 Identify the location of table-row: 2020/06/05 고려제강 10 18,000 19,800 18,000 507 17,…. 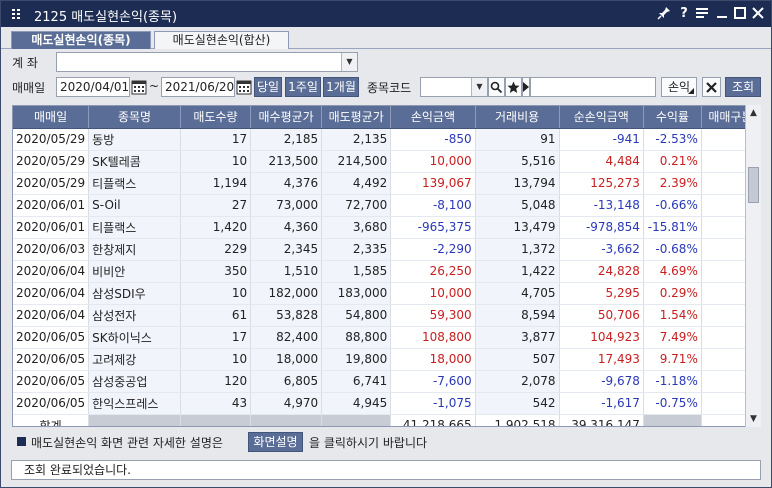
(386, 359).